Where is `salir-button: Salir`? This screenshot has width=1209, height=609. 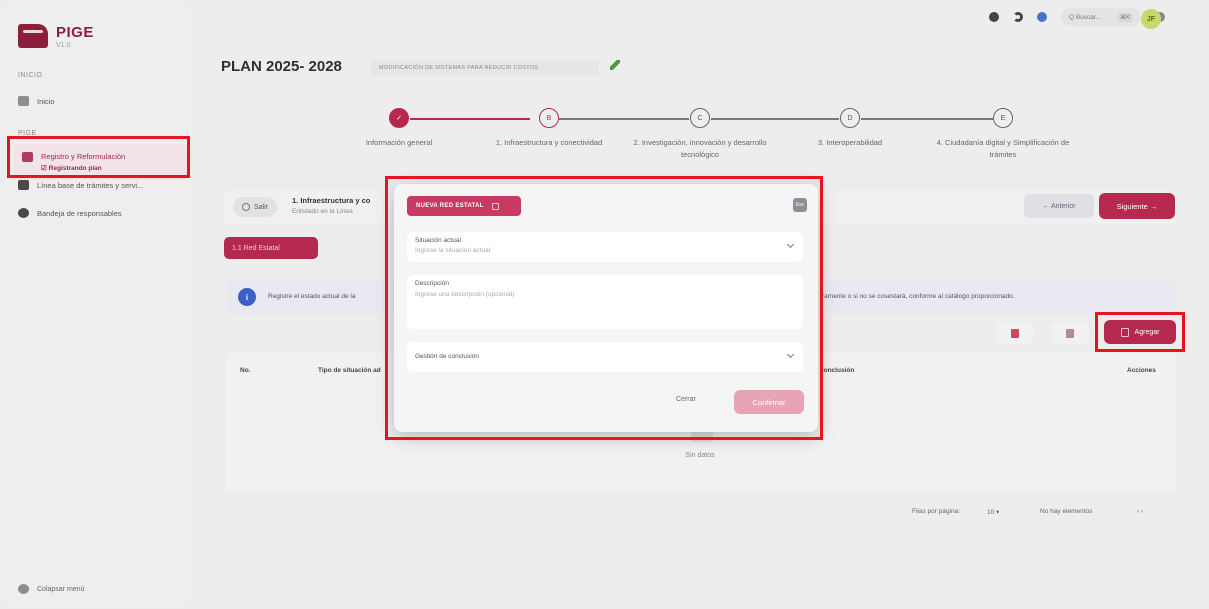
salir-button: Salir is located at coordinates (255, 207).